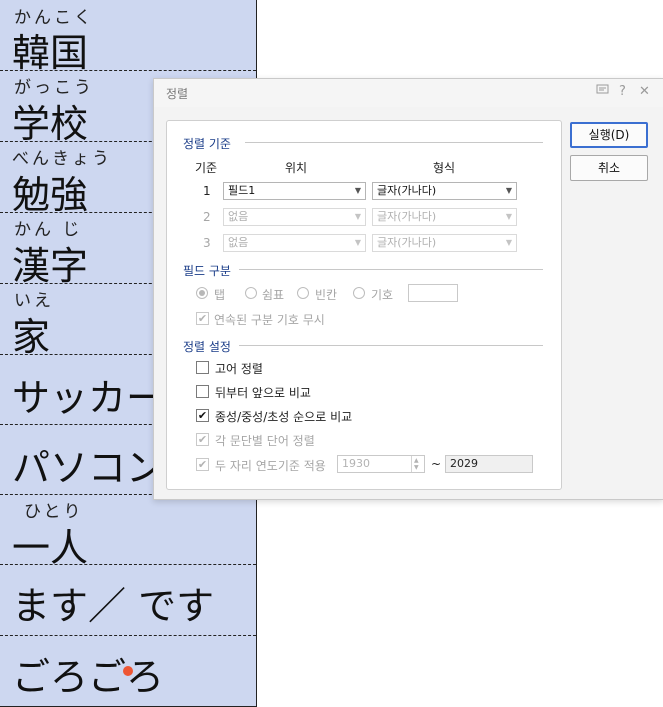 The image size is (663, 707). What do you see at coordinates (128, 671) in the screenshot?
I see `cursor-dot` at bounding box center [128, 671].